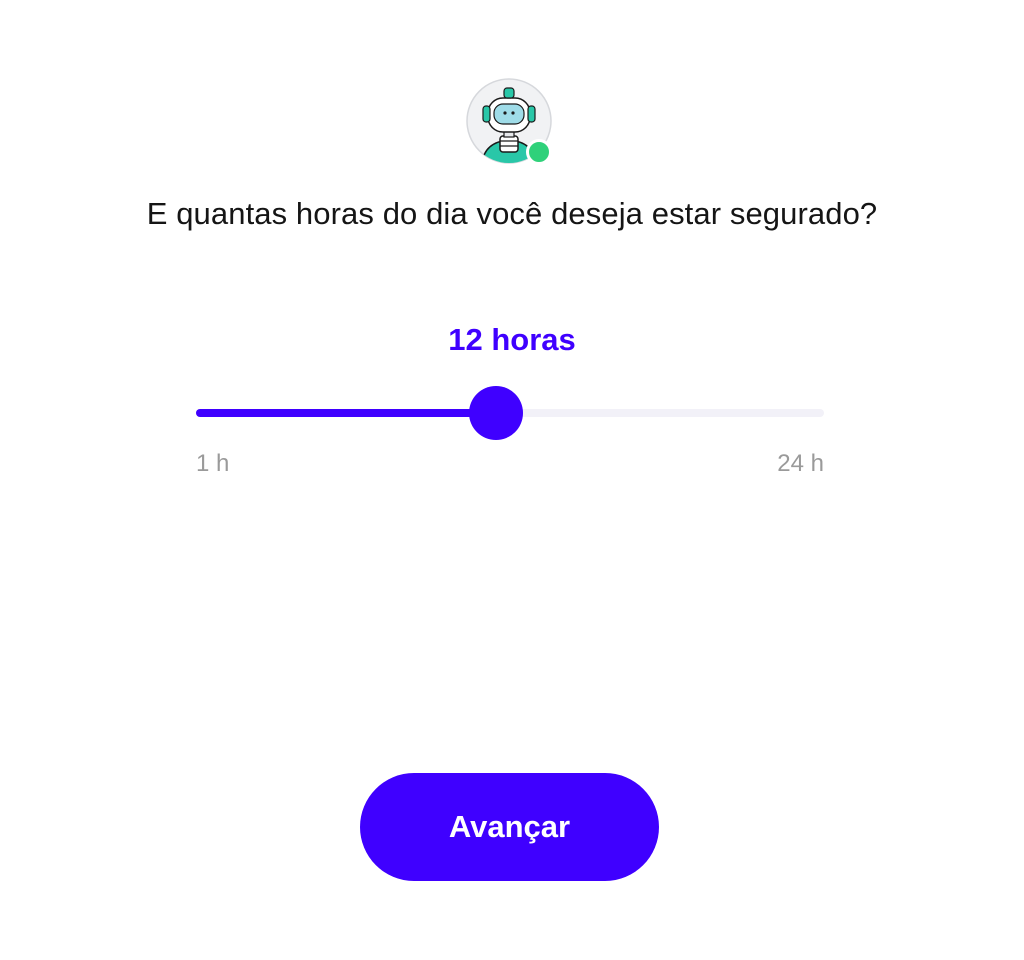 The width and height of the screenshot is (1024, 960). I want to click on slider-min-label: 1 h, so click(213, 463).